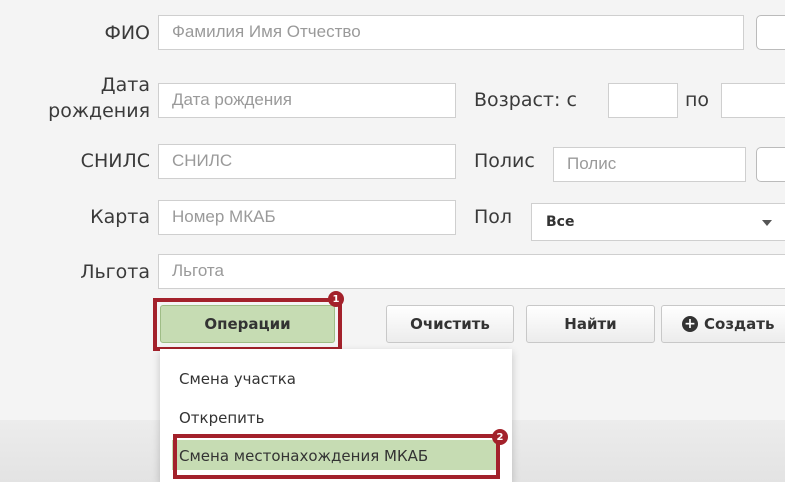 The width and height of the screenshot is (785, 482). What do you see at coordinates (739, 324) in the screenshot?
I see `create-button-label: Создать` at bounding box center [739, 324].